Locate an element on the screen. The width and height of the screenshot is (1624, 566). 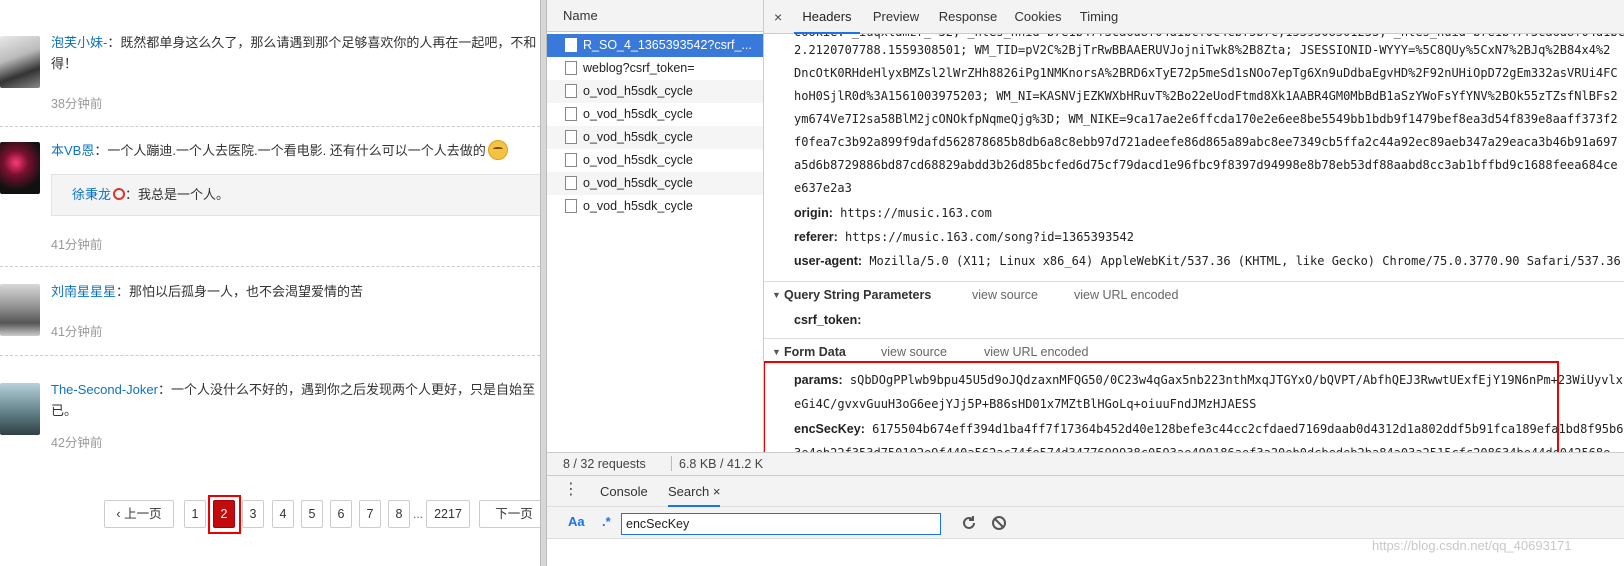
page-button: 1 is located at coordinates (195, 514).